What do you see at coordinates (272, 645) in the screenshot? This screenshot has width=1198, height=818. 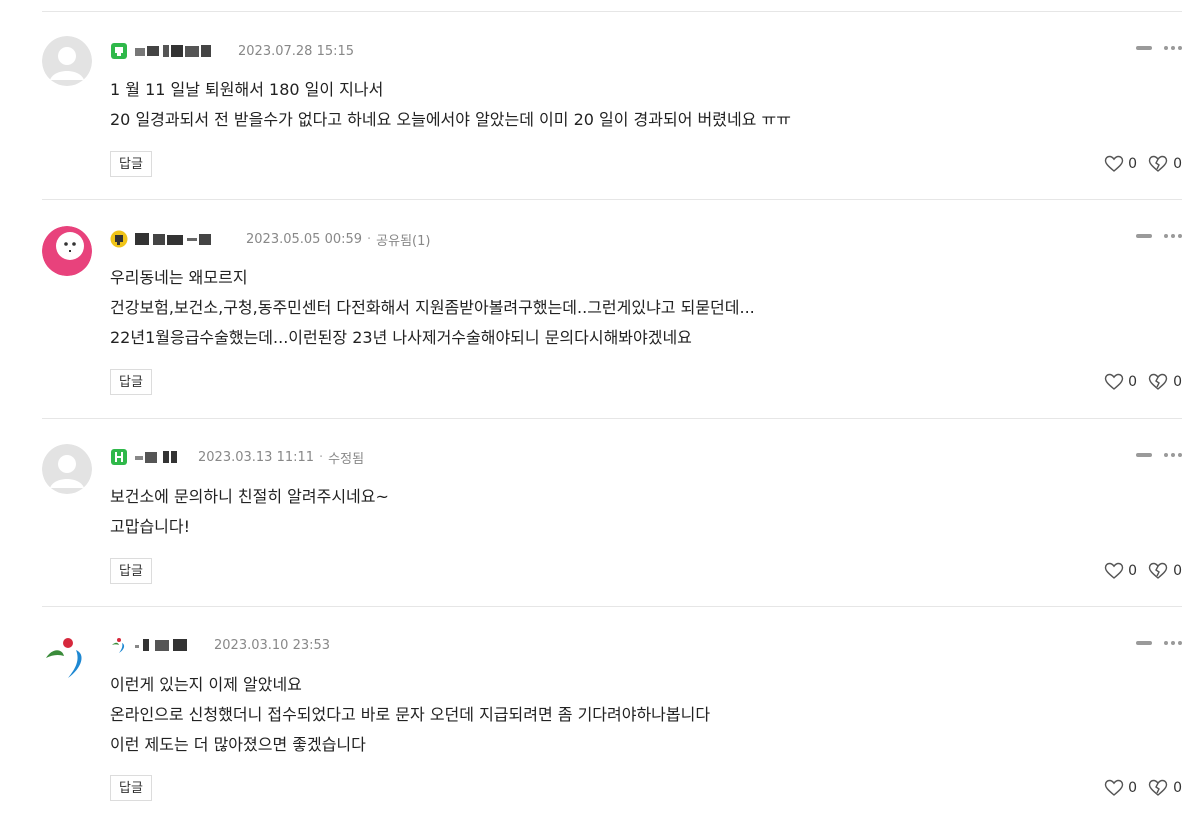 I see `comment-date: 2023.03.10 23:53` at bounding box center [272, 645].